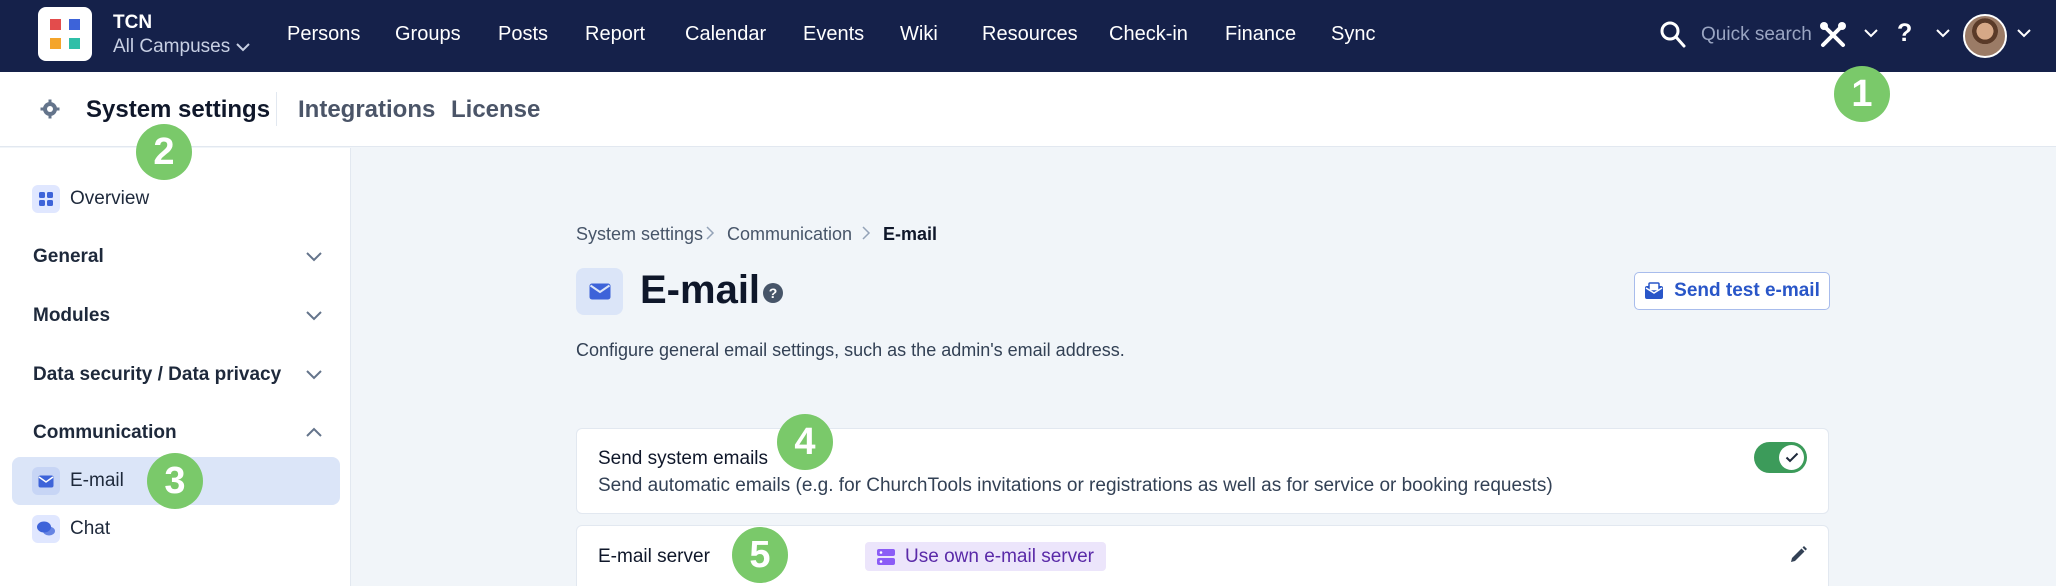 The height and width of the screenshot is (586, 2056). Describe the element at coordinates (1862, 94) in the screenshot. I see `annotation-marker-1: 1` at that location.